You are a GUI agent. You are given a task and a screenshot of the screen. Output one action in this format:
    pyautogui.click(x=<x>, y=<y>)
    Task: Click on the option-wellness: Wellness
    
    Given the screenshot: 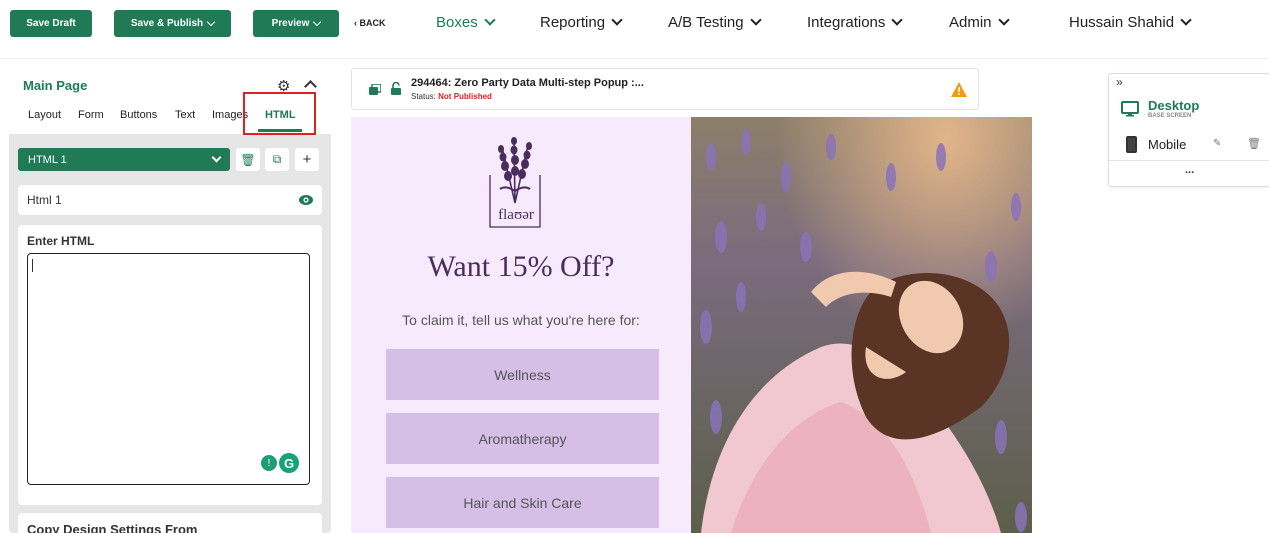 What is the action you would take?
    pyautogui.click(x=522, y=374)
    